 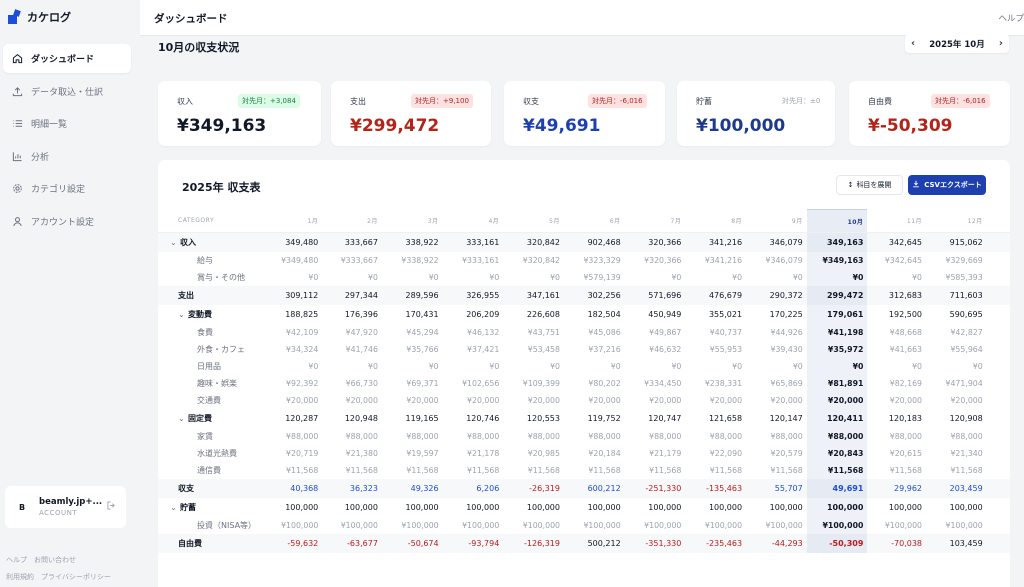 I want to click on table-cell: 120,183, so click(x=905, y=418).